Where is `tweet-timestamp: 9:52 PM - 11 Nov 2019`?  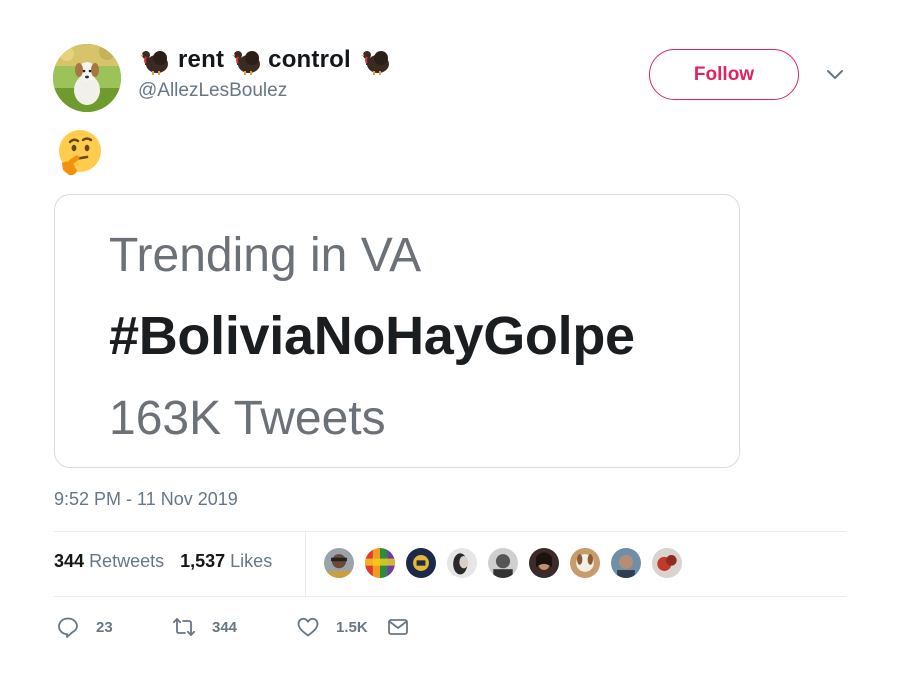 tweet-timestamp: 9:52 PM - 11 Nov 2019 is located at coordinates (146, 499).